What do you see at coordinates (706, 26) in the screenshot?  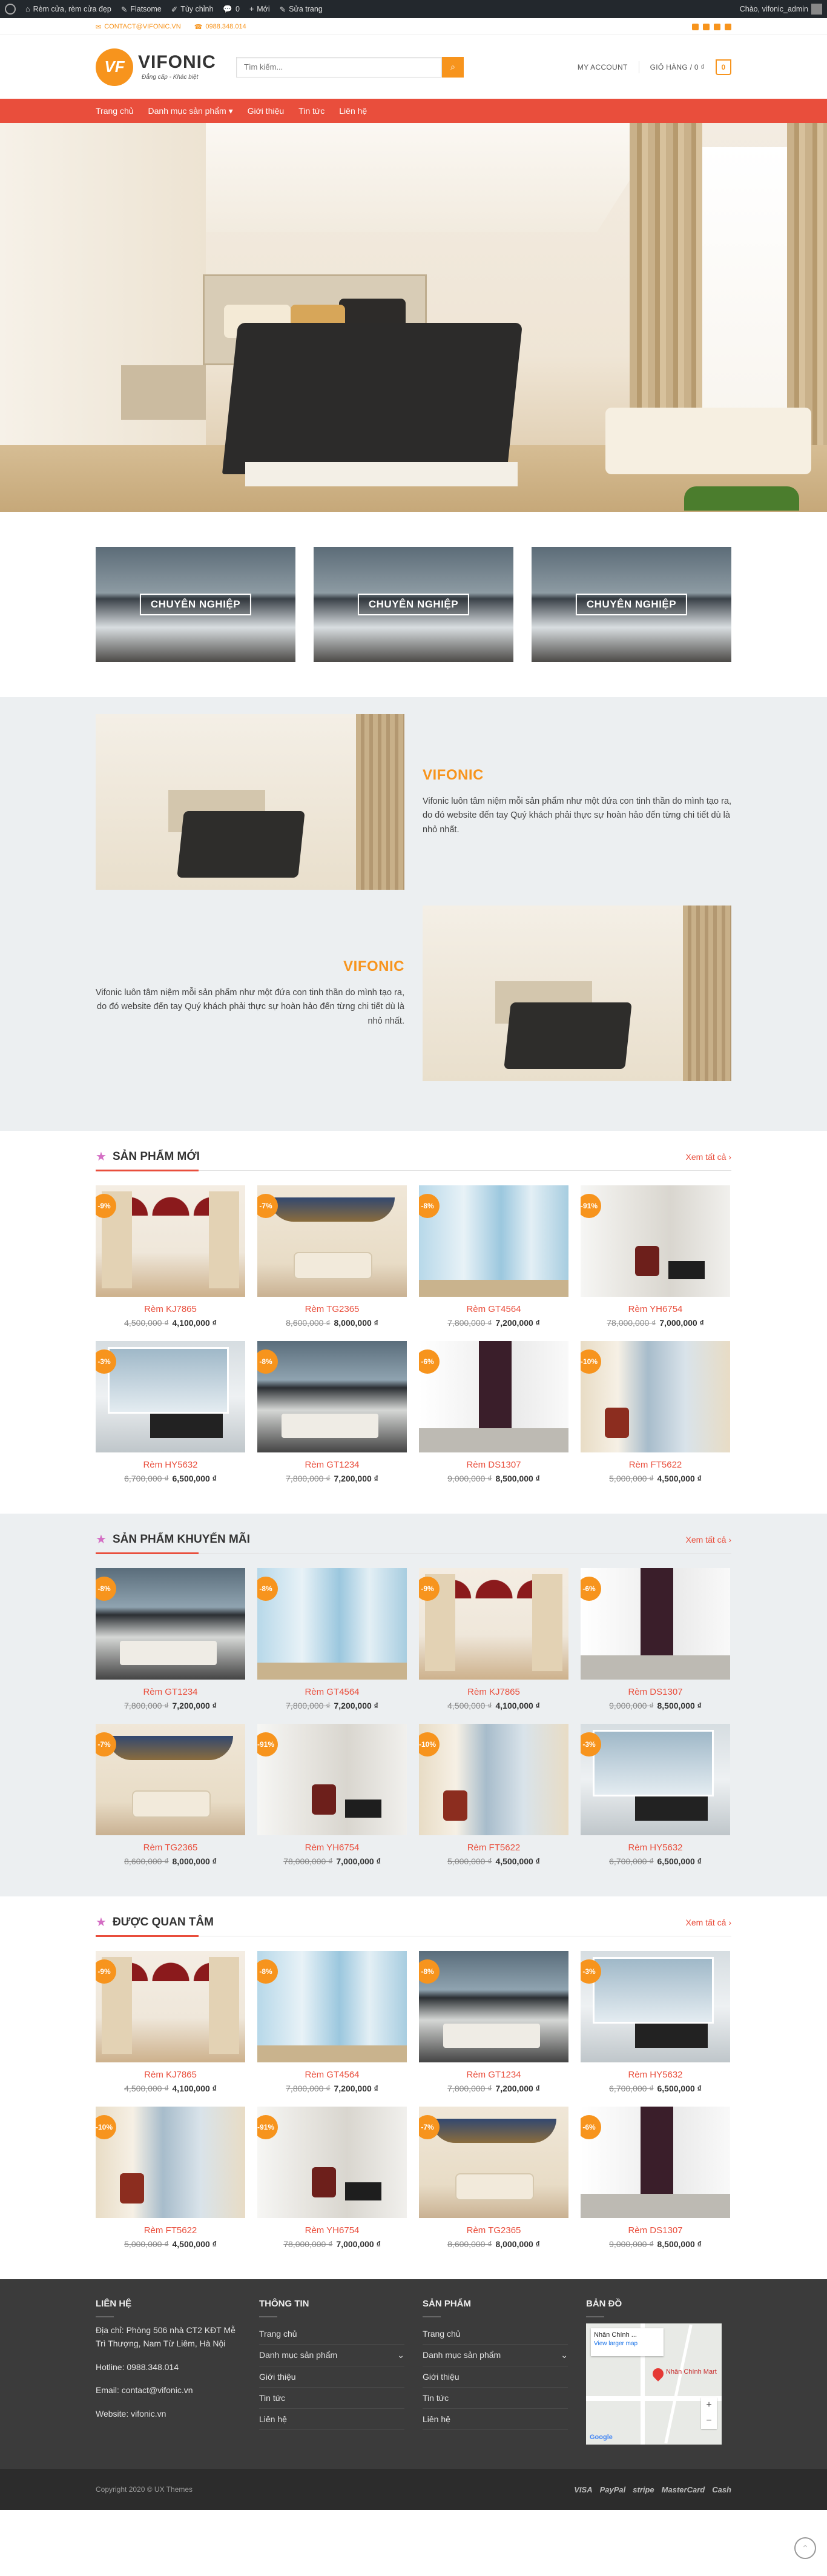 I see `instagram-icon` at bounding box center [706, 26].